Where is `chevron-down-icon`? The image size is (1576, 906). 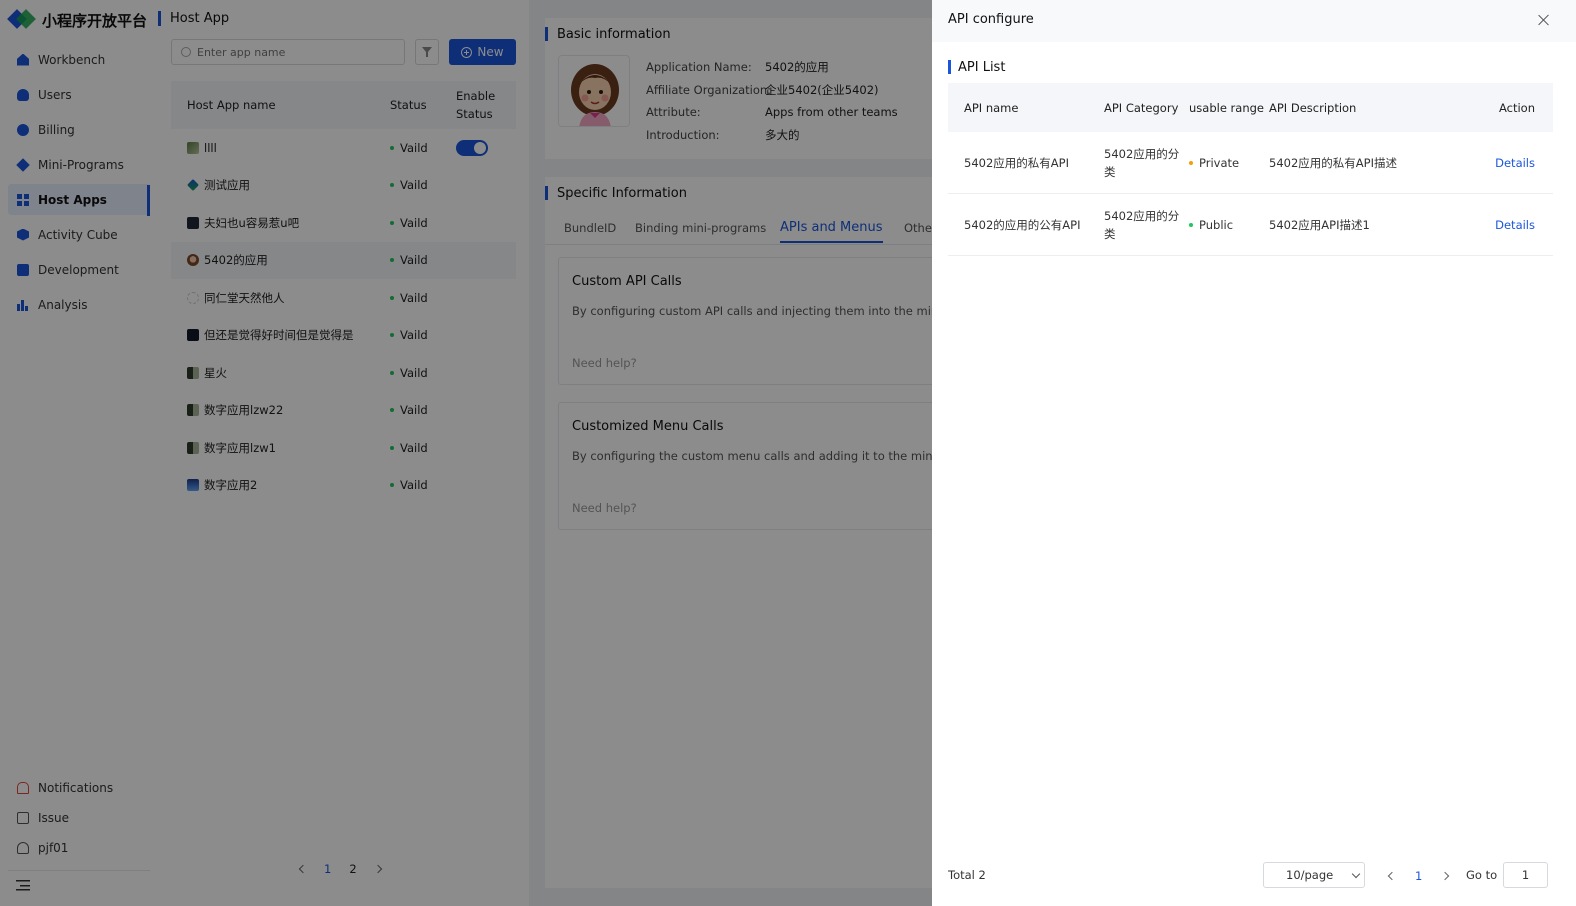 chevron-down-icon is located at coordinates (1356, 873).